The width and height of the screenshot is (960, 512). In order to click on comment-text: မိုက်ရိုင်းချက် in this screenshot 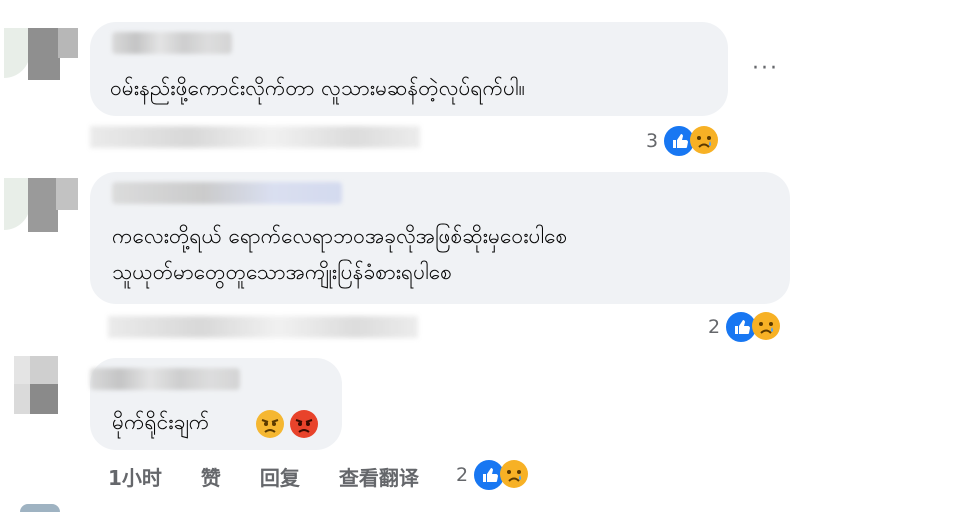, I will do `click(161, 422)`.